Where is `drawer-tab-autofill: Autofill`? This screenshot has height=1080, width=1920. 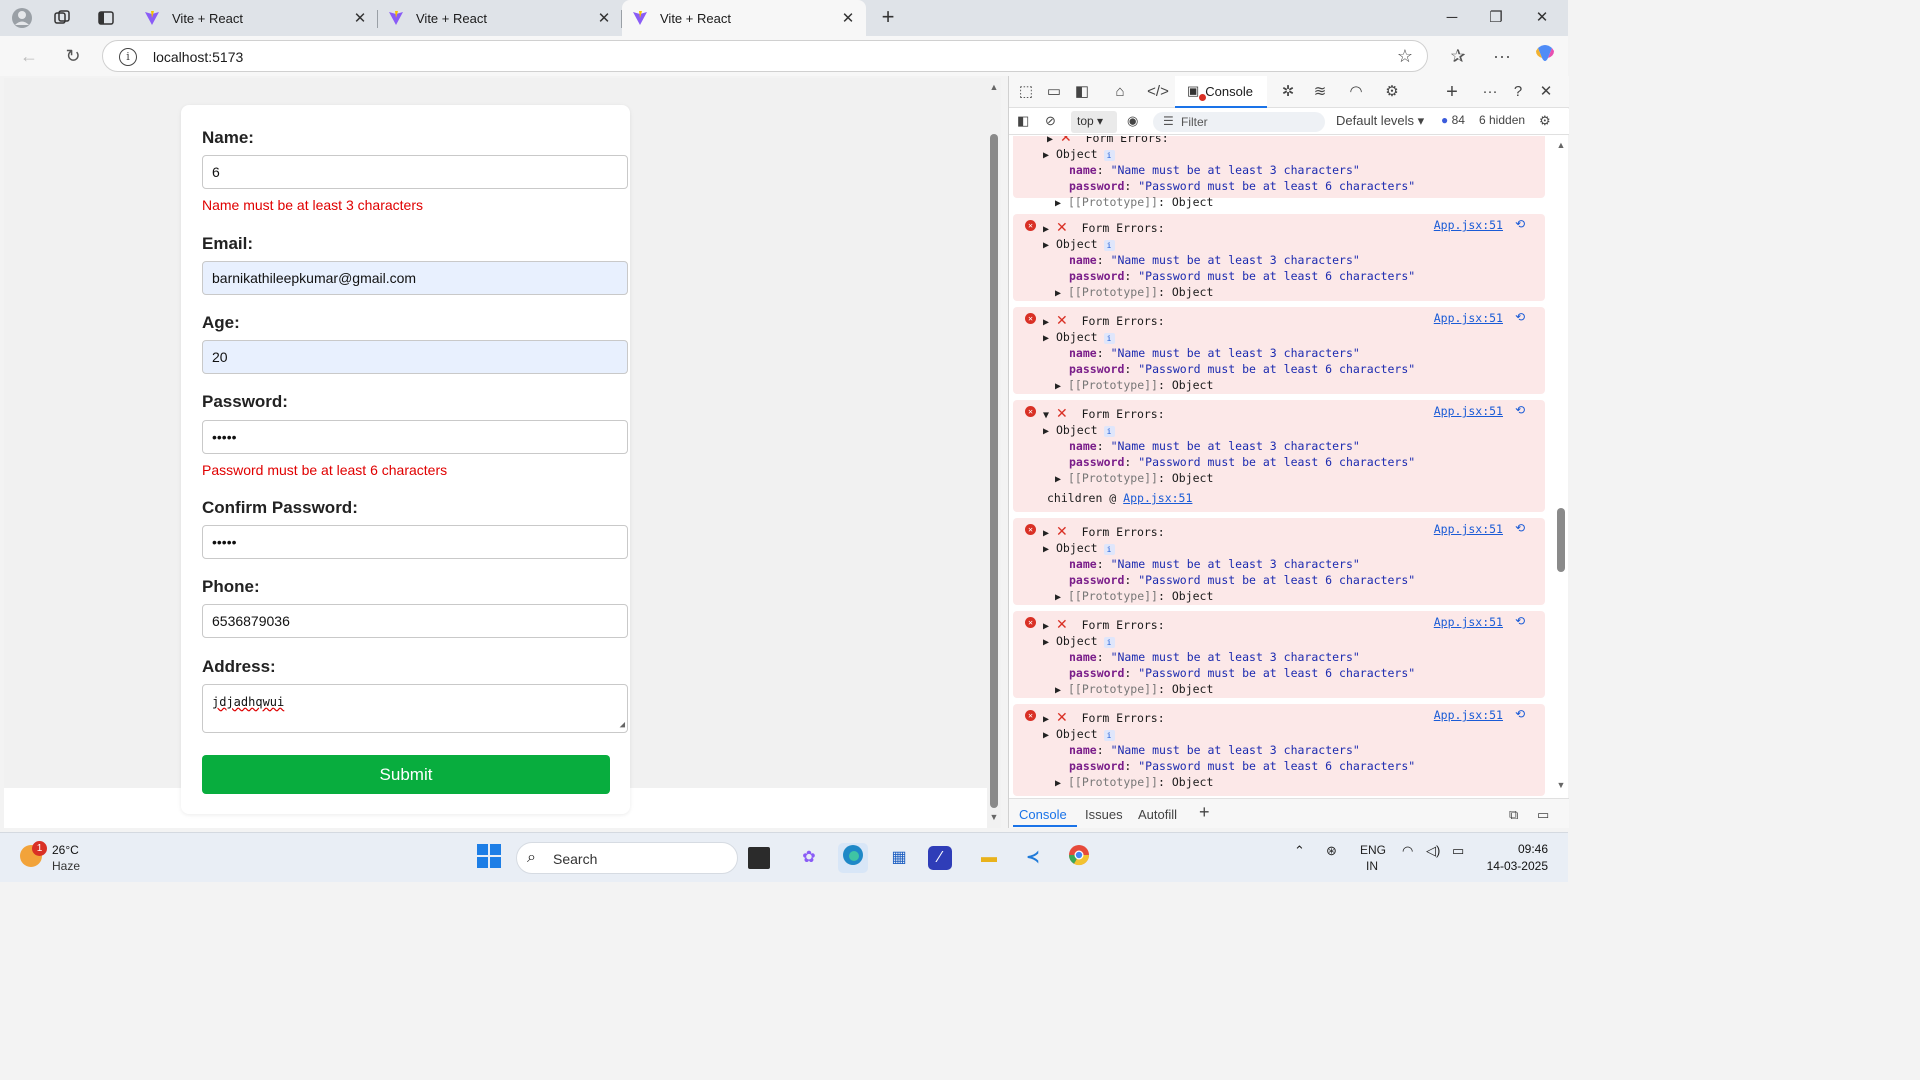 drawer-tab-autofill: Autofill is located at coordinates (1157, 814).